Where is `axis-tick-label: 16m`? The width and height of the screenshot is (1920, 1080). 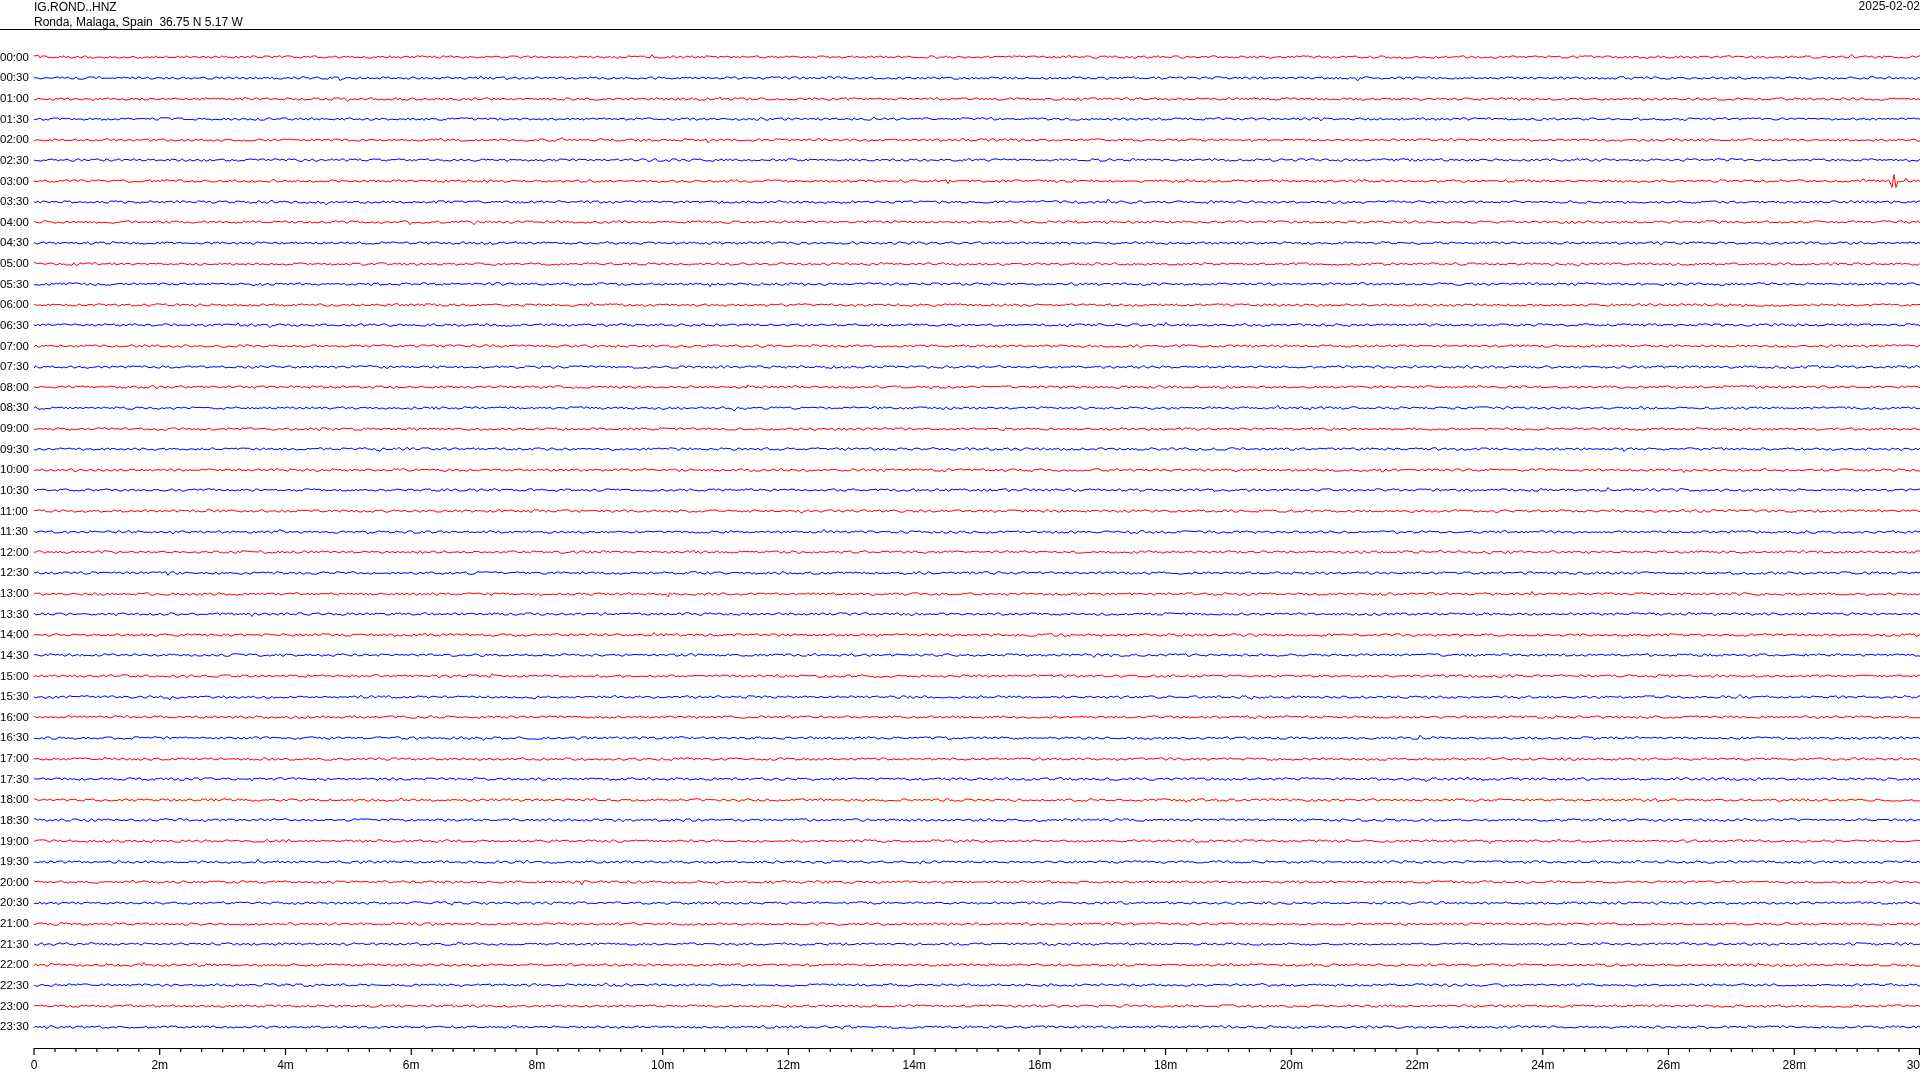
axis-tick-label: 16m is located at coordinates (1040, 1065).